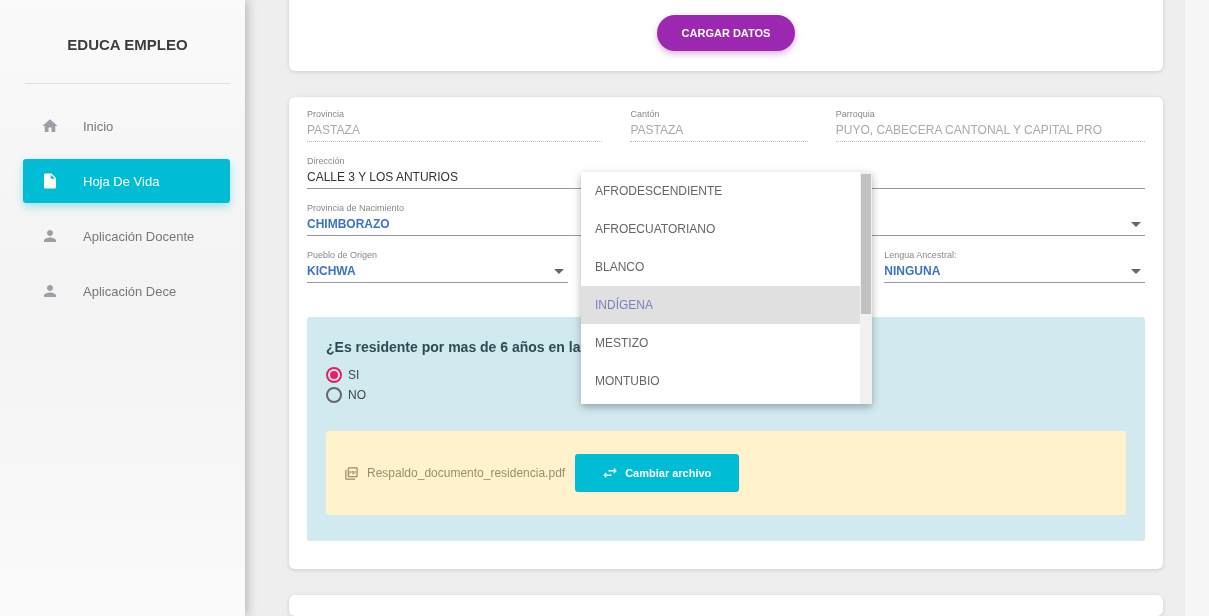 This screenshot has height=616, width=1209. I want to click on scrollbar, so click(866, 288).